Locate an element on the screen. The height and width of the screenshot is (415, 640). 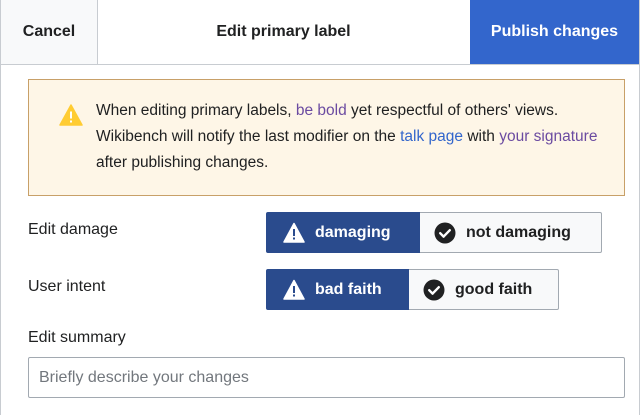
damaging-option: damaging is located at coordinates (343, 232).